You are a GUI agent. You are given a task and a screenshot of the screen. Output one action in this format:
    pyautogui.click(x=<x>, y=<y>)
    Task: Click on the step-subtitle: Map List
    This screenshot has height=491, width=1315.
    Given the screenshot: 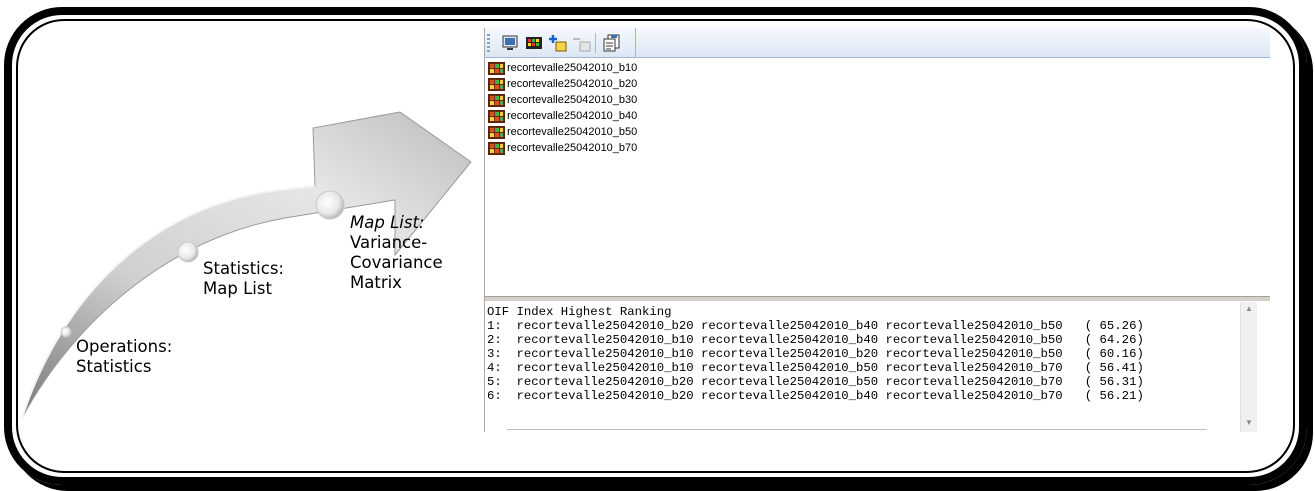 What is the action you would take?
    pyautogui.click(x=237, y=288)
    